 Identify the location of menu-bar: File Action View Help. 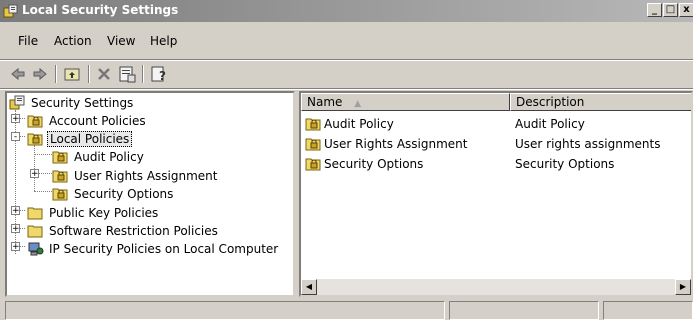
(346, 44).